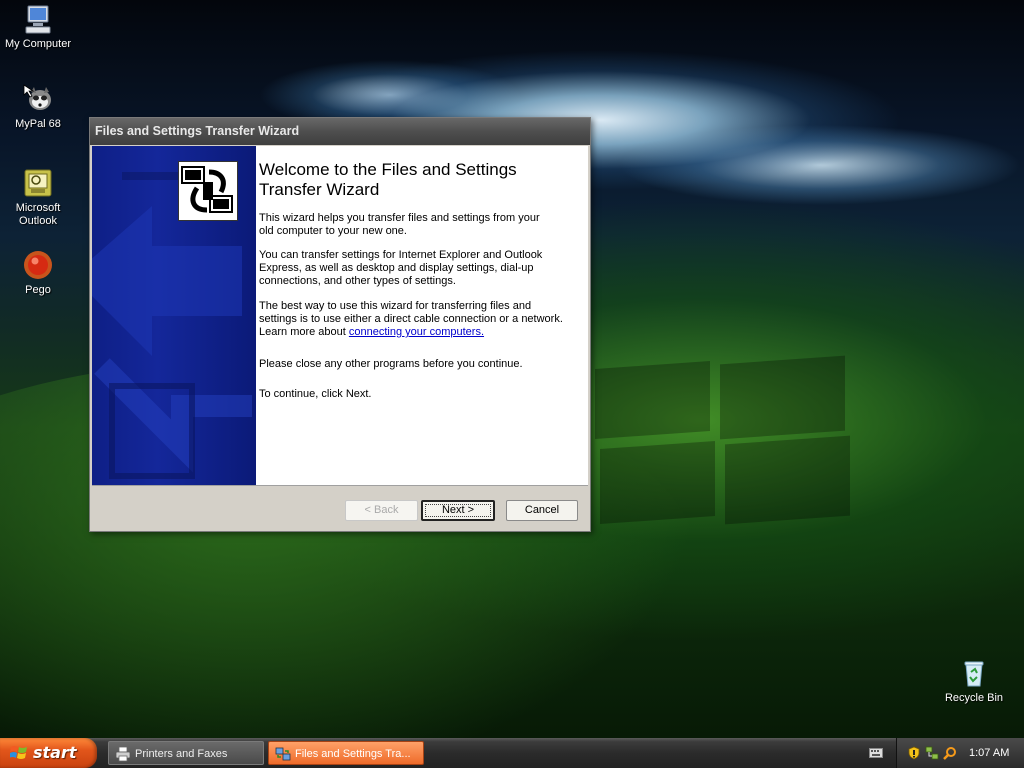 This screenshot has width=1024, height=768. Describe the element at coordinates (914, 753) in the screenshot. I see `security-shield-icon` at that location.